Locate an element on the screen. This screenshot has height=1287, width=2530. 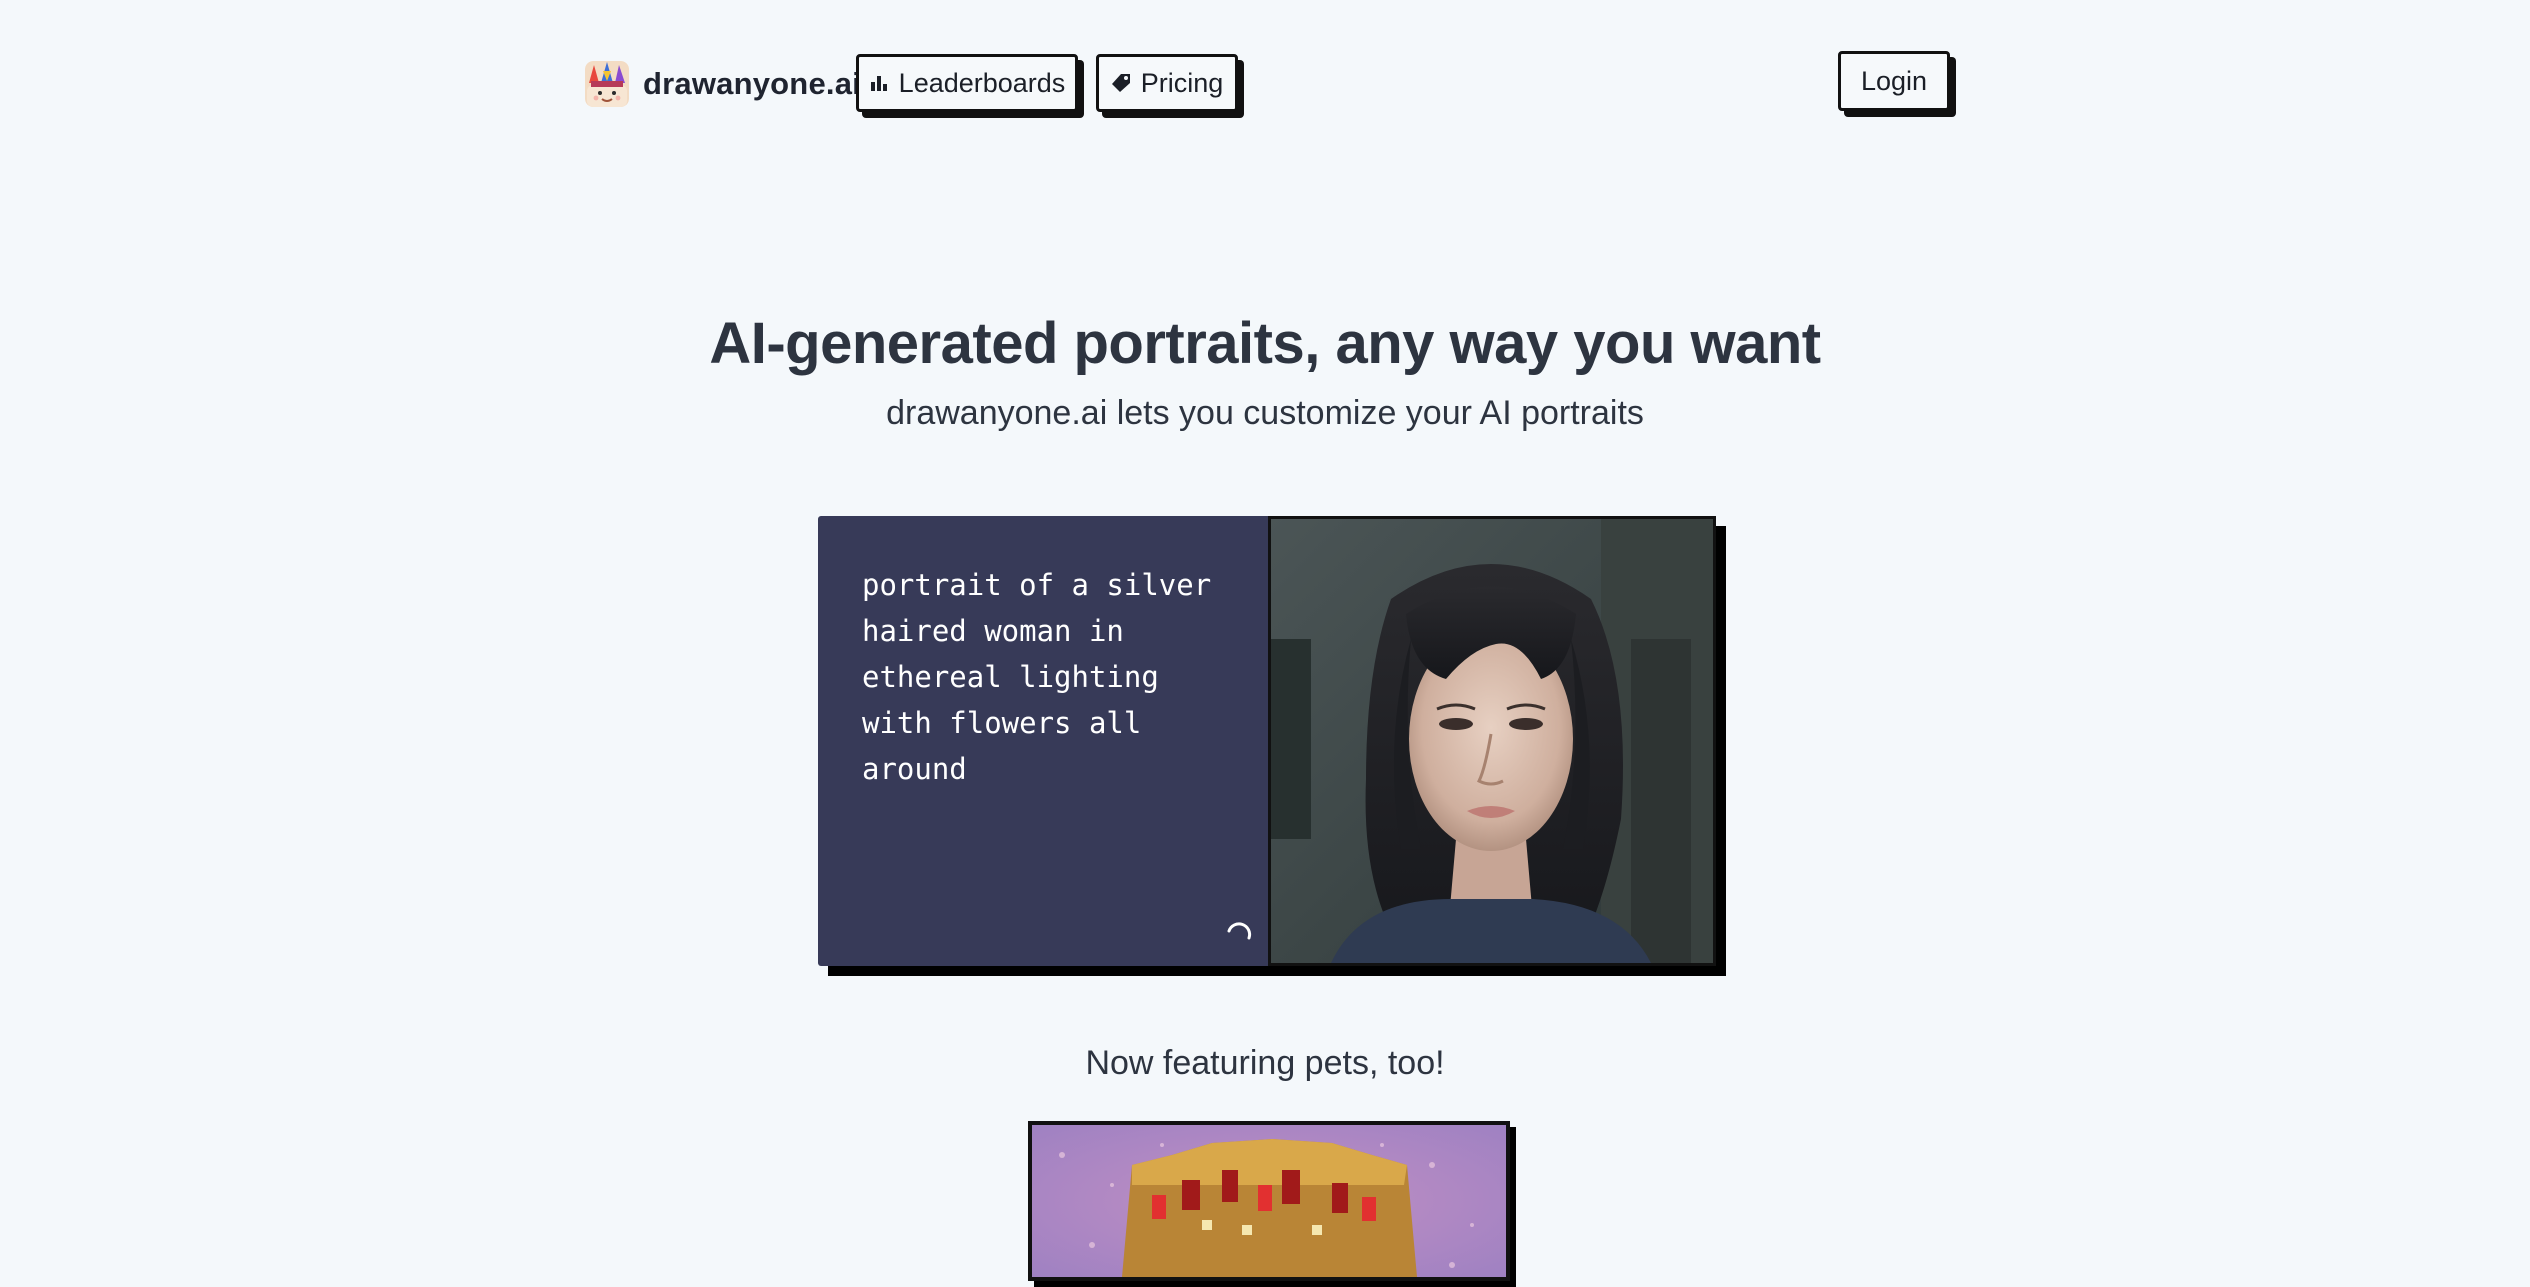
login-label: Login is located at coordinates (1894, 80).